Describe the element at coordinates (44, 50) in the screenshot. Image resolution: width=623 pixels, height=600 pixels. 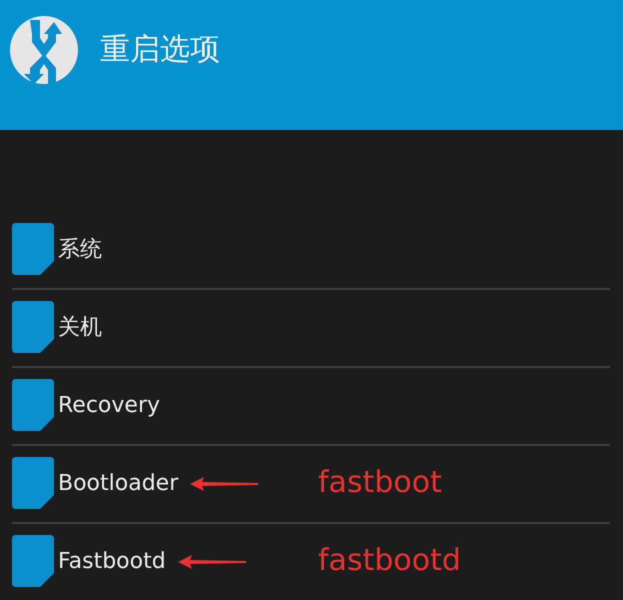
I see `logo-icon` at that location.